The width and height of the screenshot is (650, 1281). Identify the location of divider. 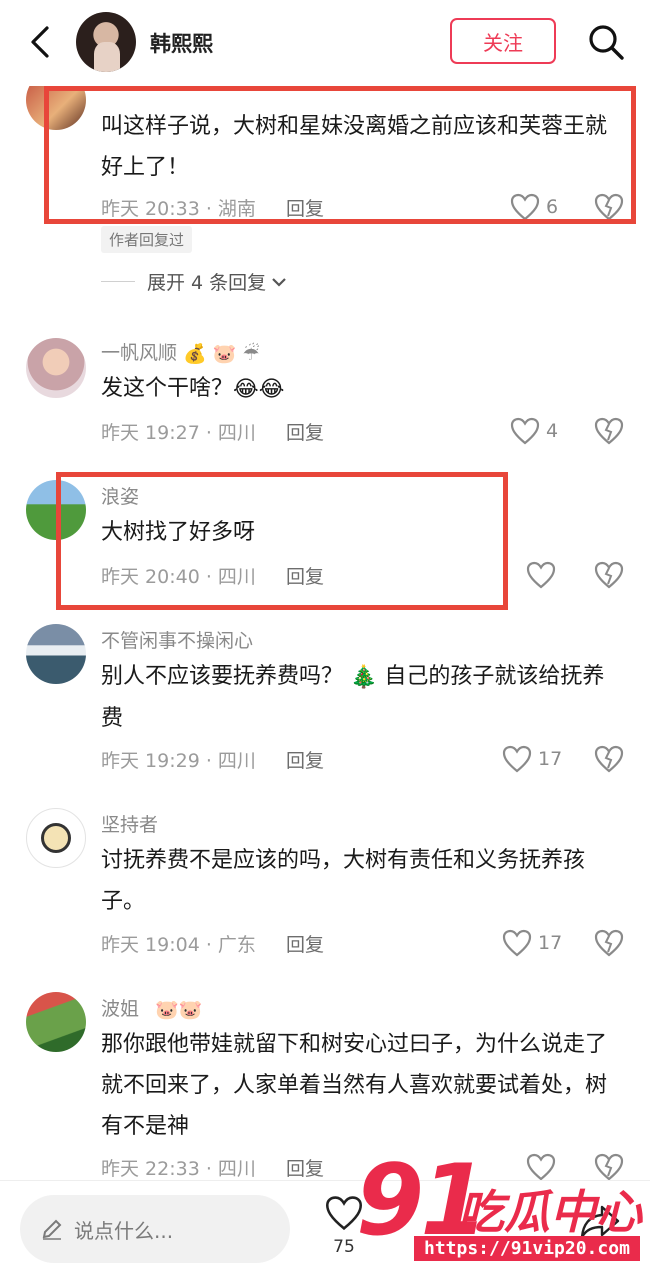
(118, 281).